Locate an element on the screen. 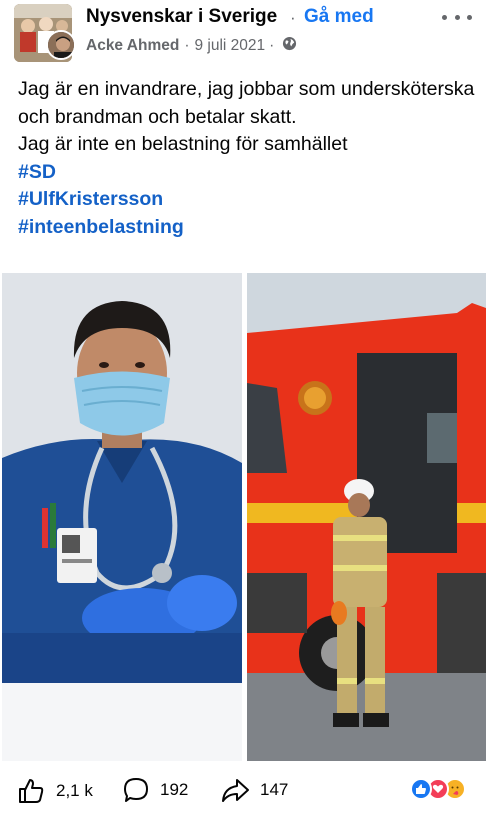  author-name-link: Acke Ahmed is located at coordinates (132, 46).